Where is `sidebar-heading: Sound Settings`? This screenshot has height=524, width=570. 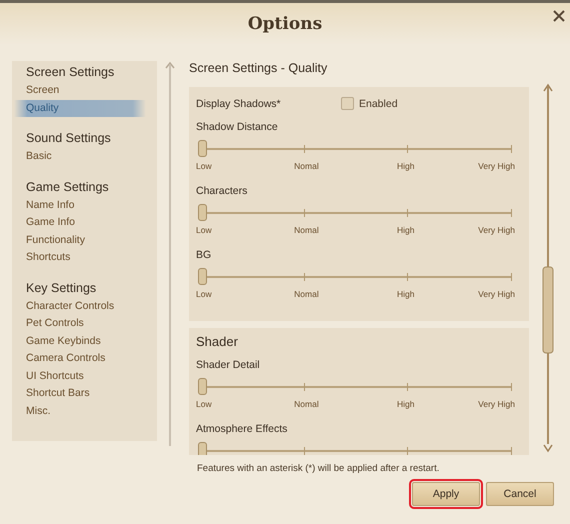 sidebar-heading: Sound Settings is located at coordinates (69, 138).